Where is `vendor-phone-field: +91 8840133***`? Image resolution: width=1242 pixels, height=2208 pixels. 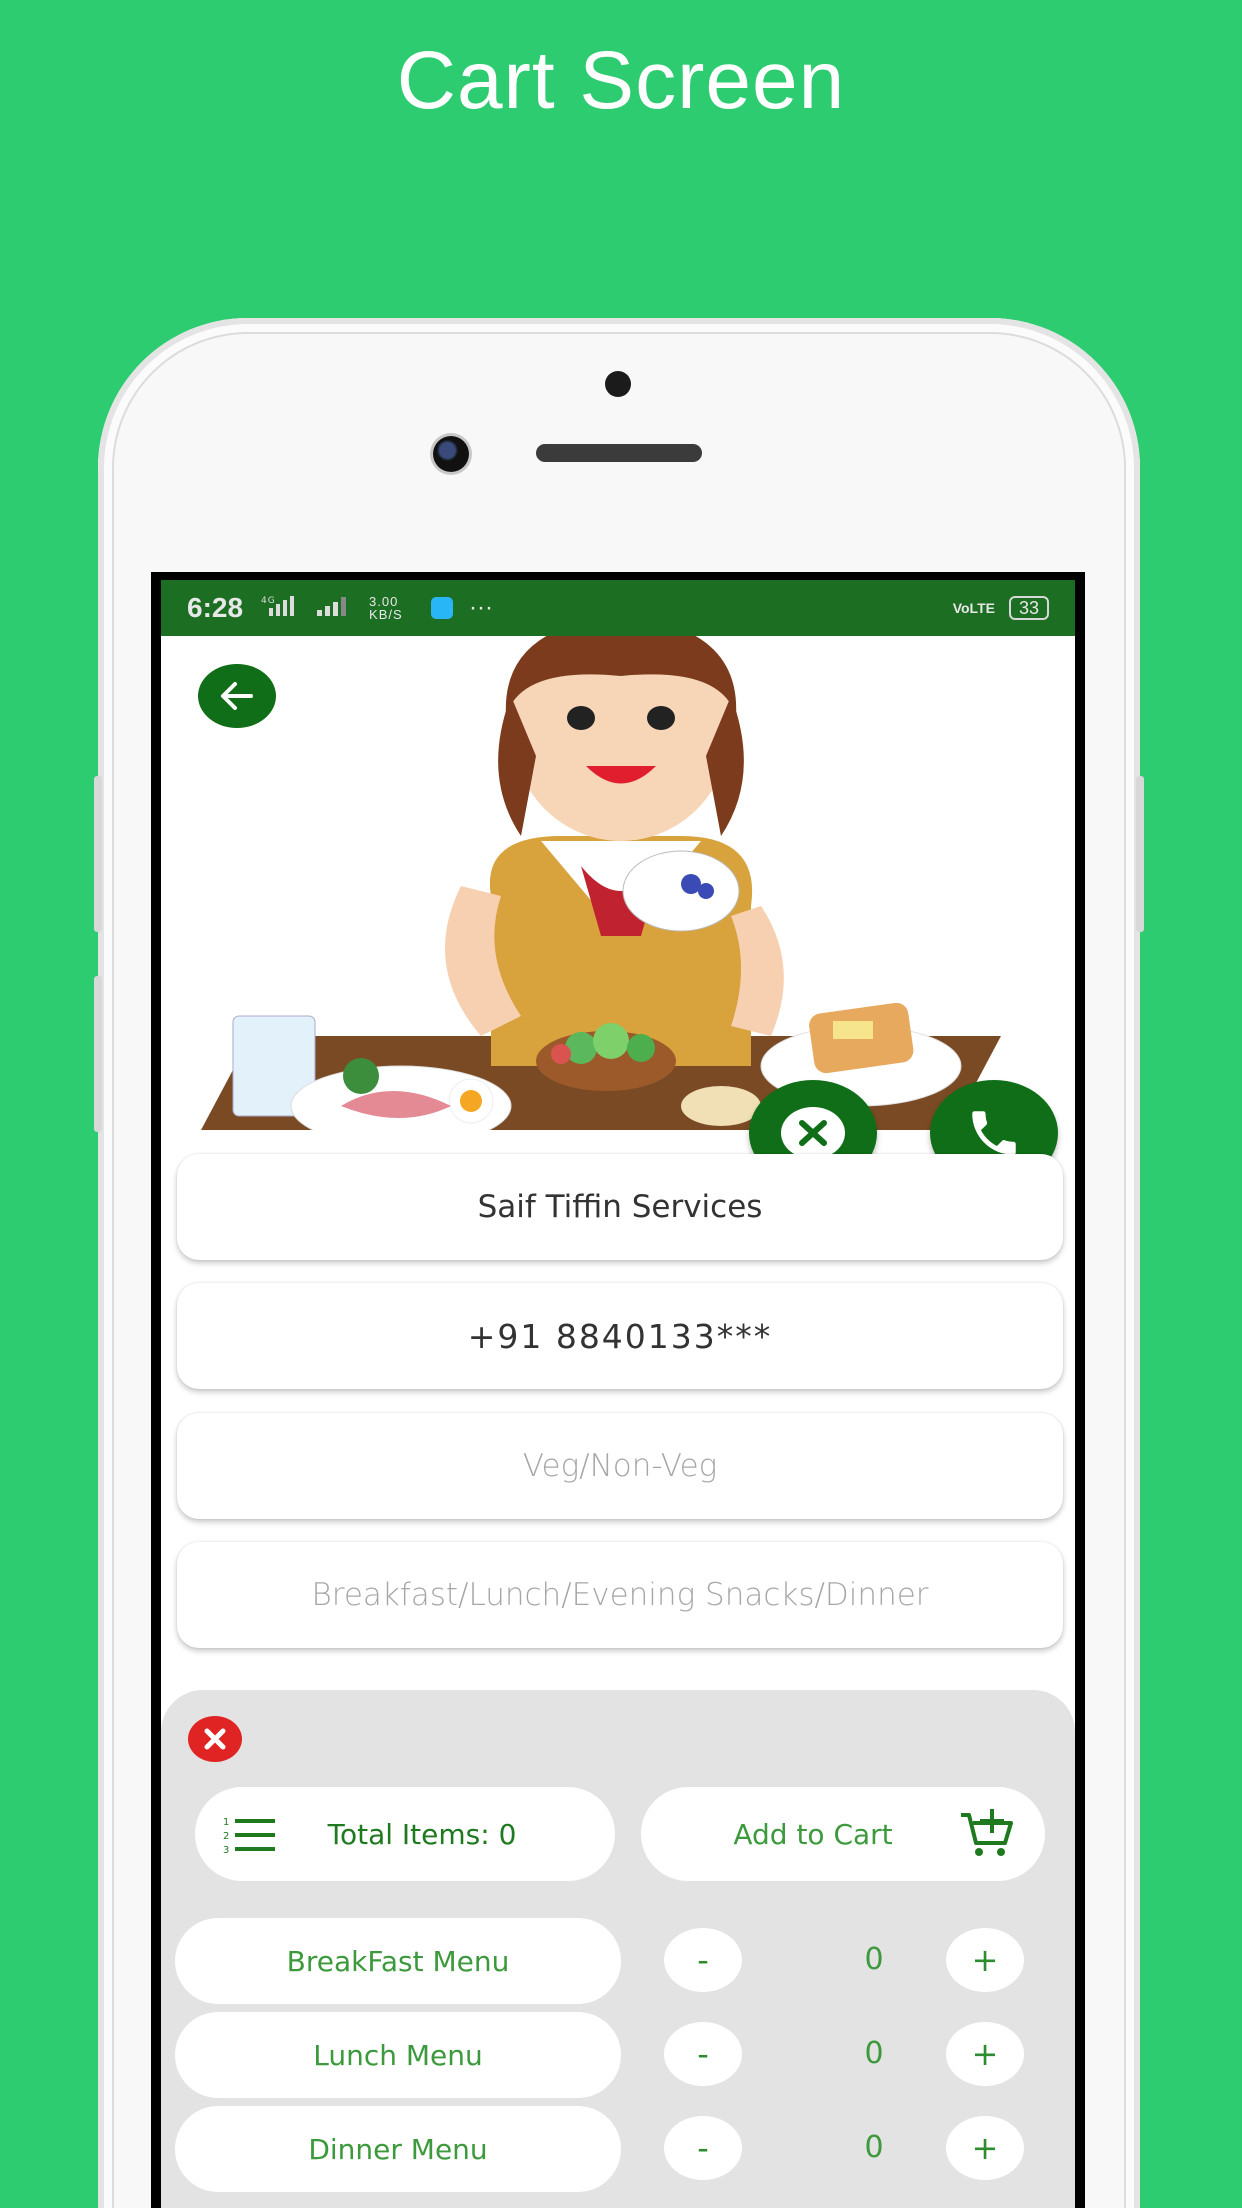 vendor-phone-field: +91 8840133*** is located at coordinates (620, 1336).